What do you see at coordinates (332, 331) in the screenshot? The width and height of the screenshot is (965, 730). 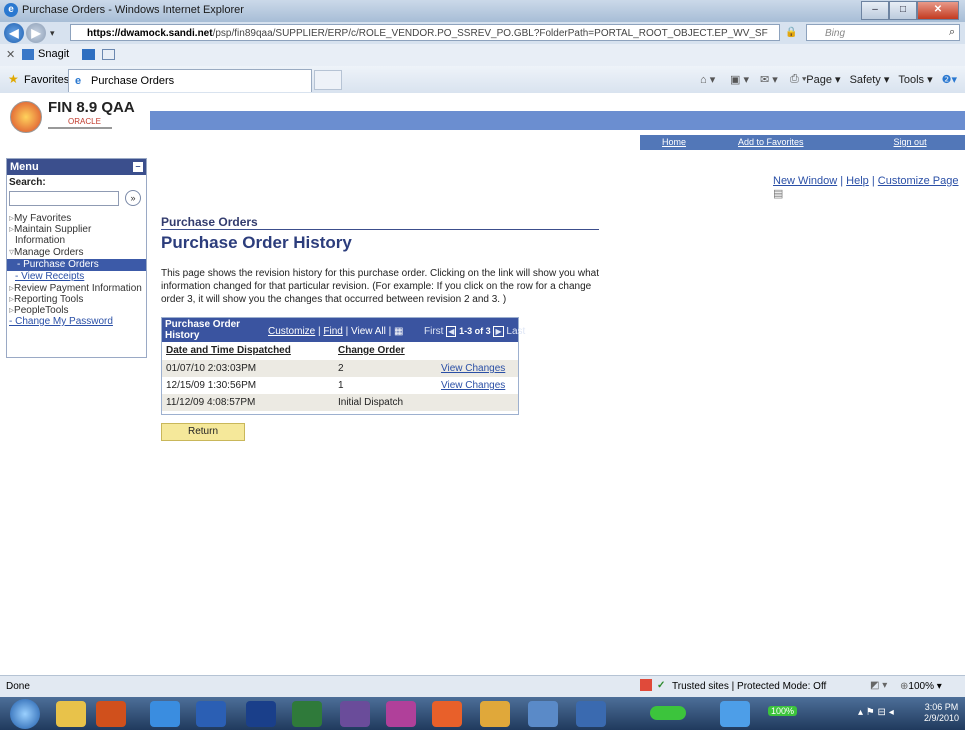 I see `grid-find-link: Find` at bounding box center [332, 331].